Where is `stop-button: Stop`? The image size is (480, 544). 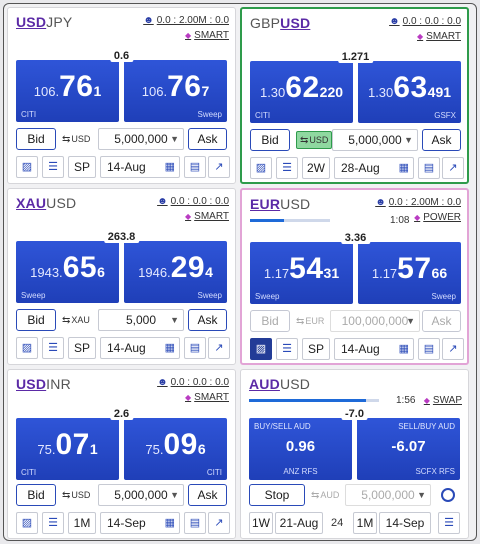 stop-button: Stop is located at coordinates (277, 495).